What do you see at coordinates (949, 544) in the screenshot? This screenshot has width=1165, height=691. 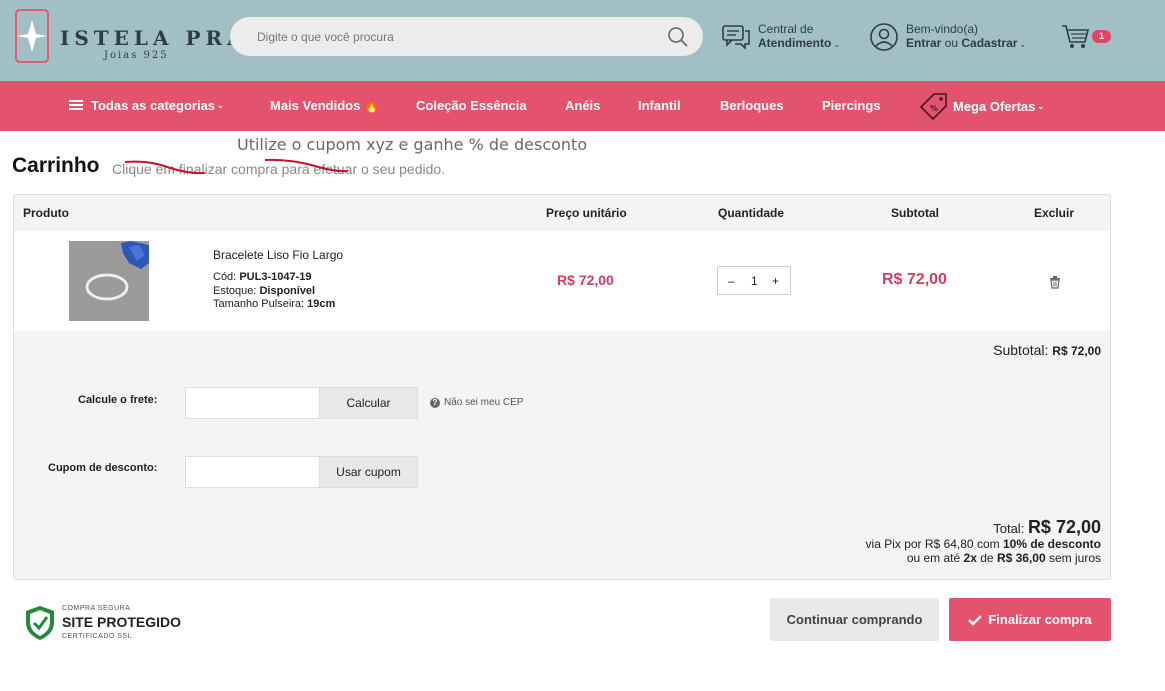 I see `pix-value: R$ 64,80` at bounding box center [949, 544].